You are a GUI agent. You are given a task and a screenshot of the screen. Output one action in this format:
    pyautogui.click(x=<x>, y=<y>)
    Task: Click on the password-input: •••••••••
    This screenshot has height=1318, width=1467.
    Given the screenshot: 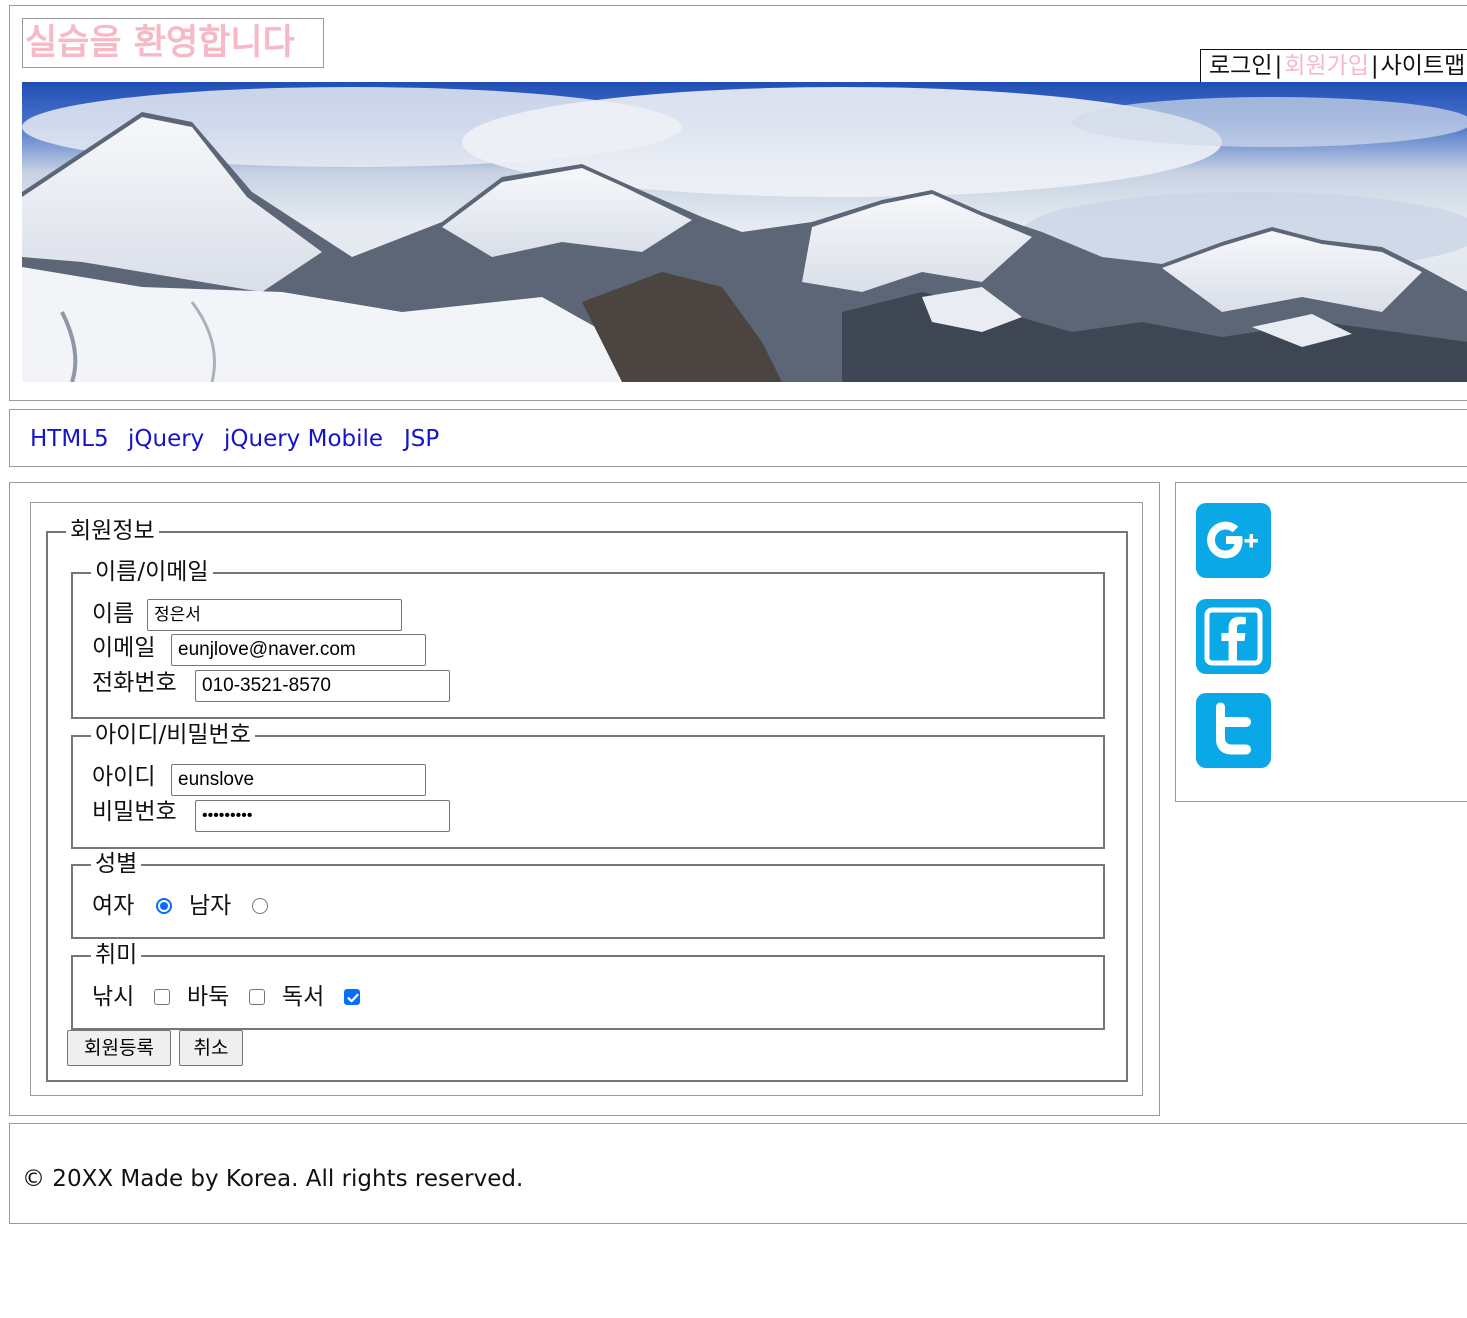 What is the action you would take?
    pyautogui.click(x=322, y=816)
    